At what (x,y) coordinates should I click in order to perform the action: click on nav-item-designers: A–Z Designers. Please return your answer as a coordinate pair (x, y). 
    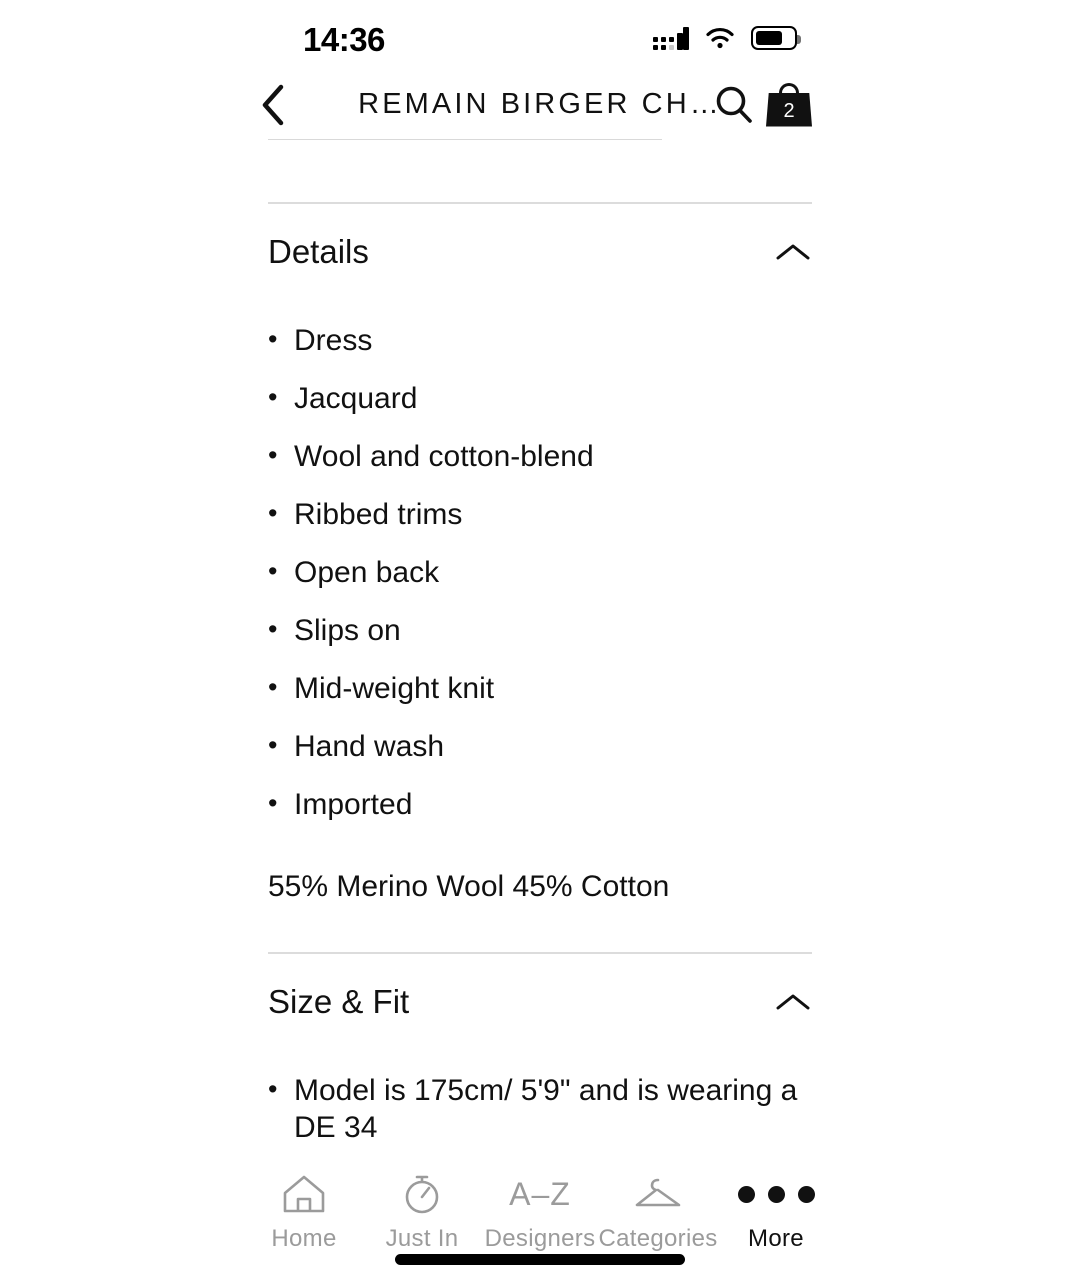
    Looking at the image, I should click on (540, 1212).